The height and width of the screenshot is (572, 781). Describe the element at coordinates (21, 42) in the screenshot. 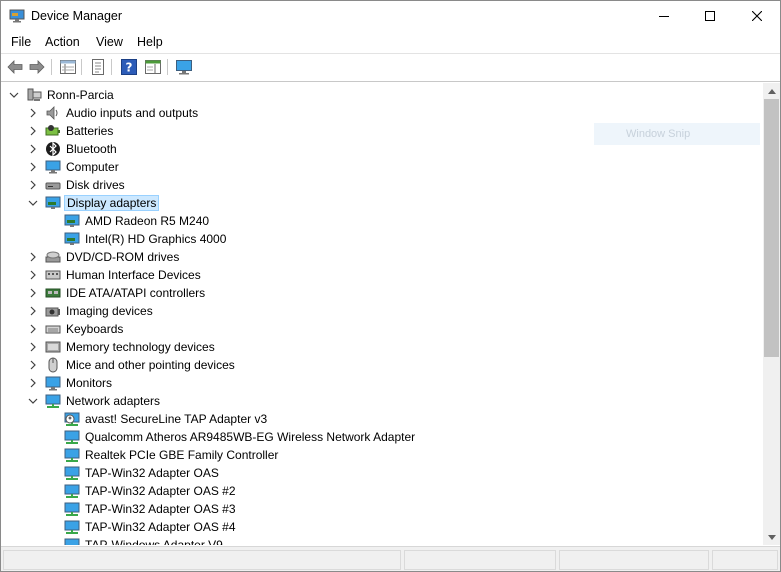

I see `menu-file: File` at that location.